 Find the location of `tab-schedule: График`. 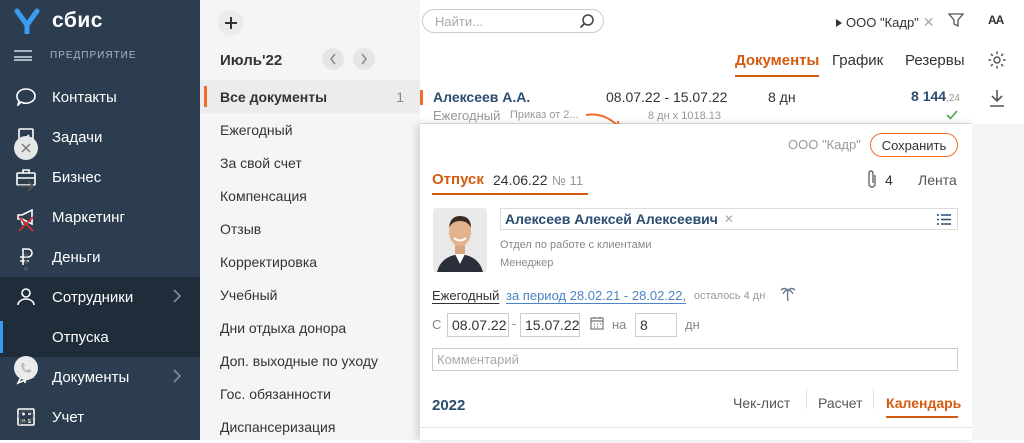

tab-schedule: График is located at coordinates (857, 60).